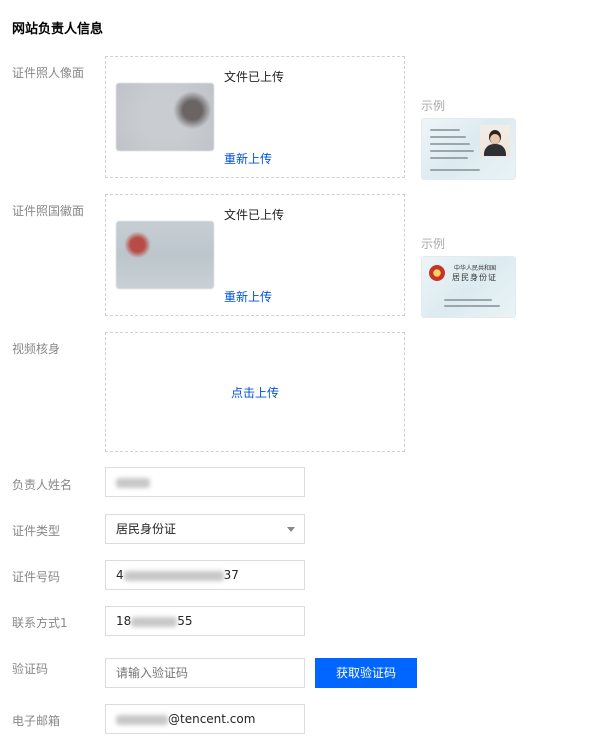 This screenshot has height=745, width=615. What do you see at coordinates (231, 575) in the screenshot?
I see `id-number-suffix: 37` at bounding box center [231, 575].